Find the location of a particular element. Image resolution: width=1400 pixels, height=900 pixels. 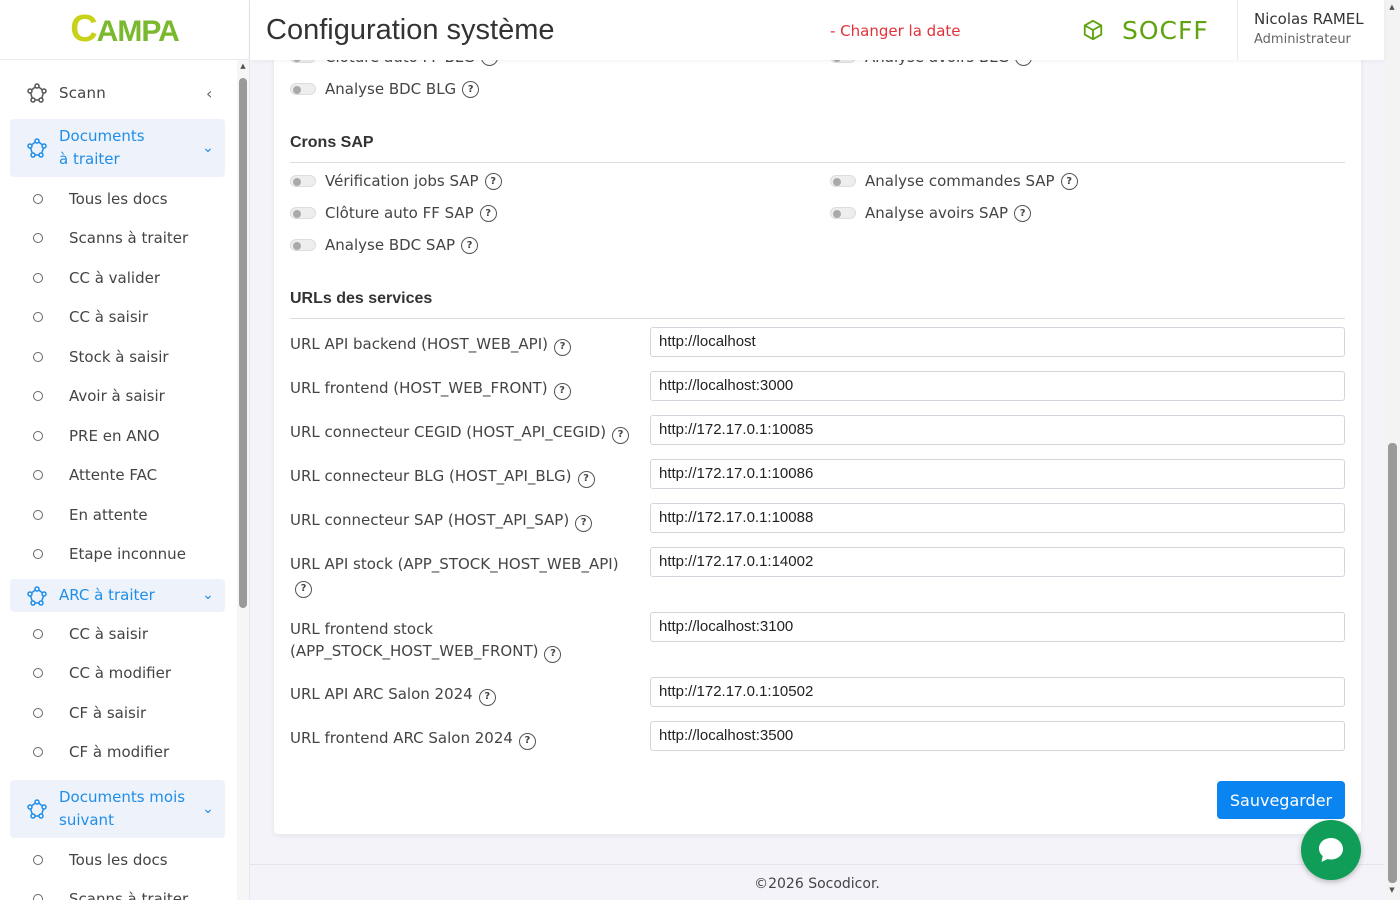

sidebar-item-label: Scann is located at coordinates (82, 93).